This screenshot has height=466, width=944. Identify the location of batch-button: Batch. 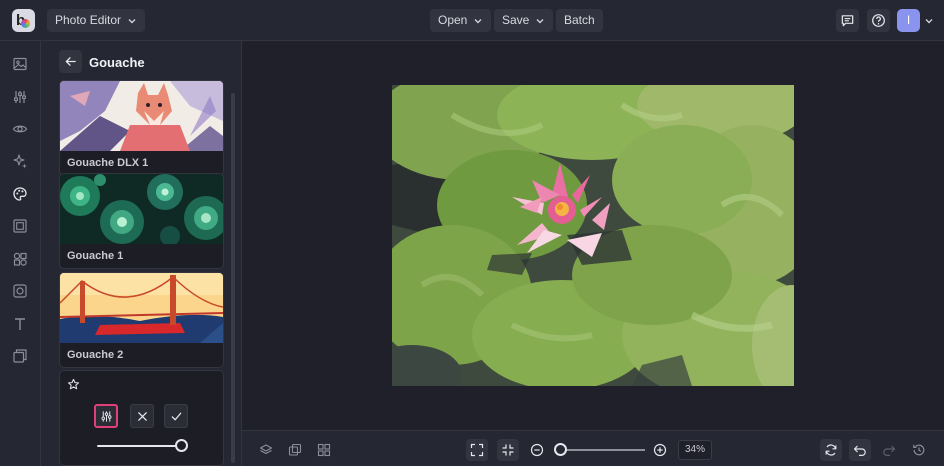
(579, 20).